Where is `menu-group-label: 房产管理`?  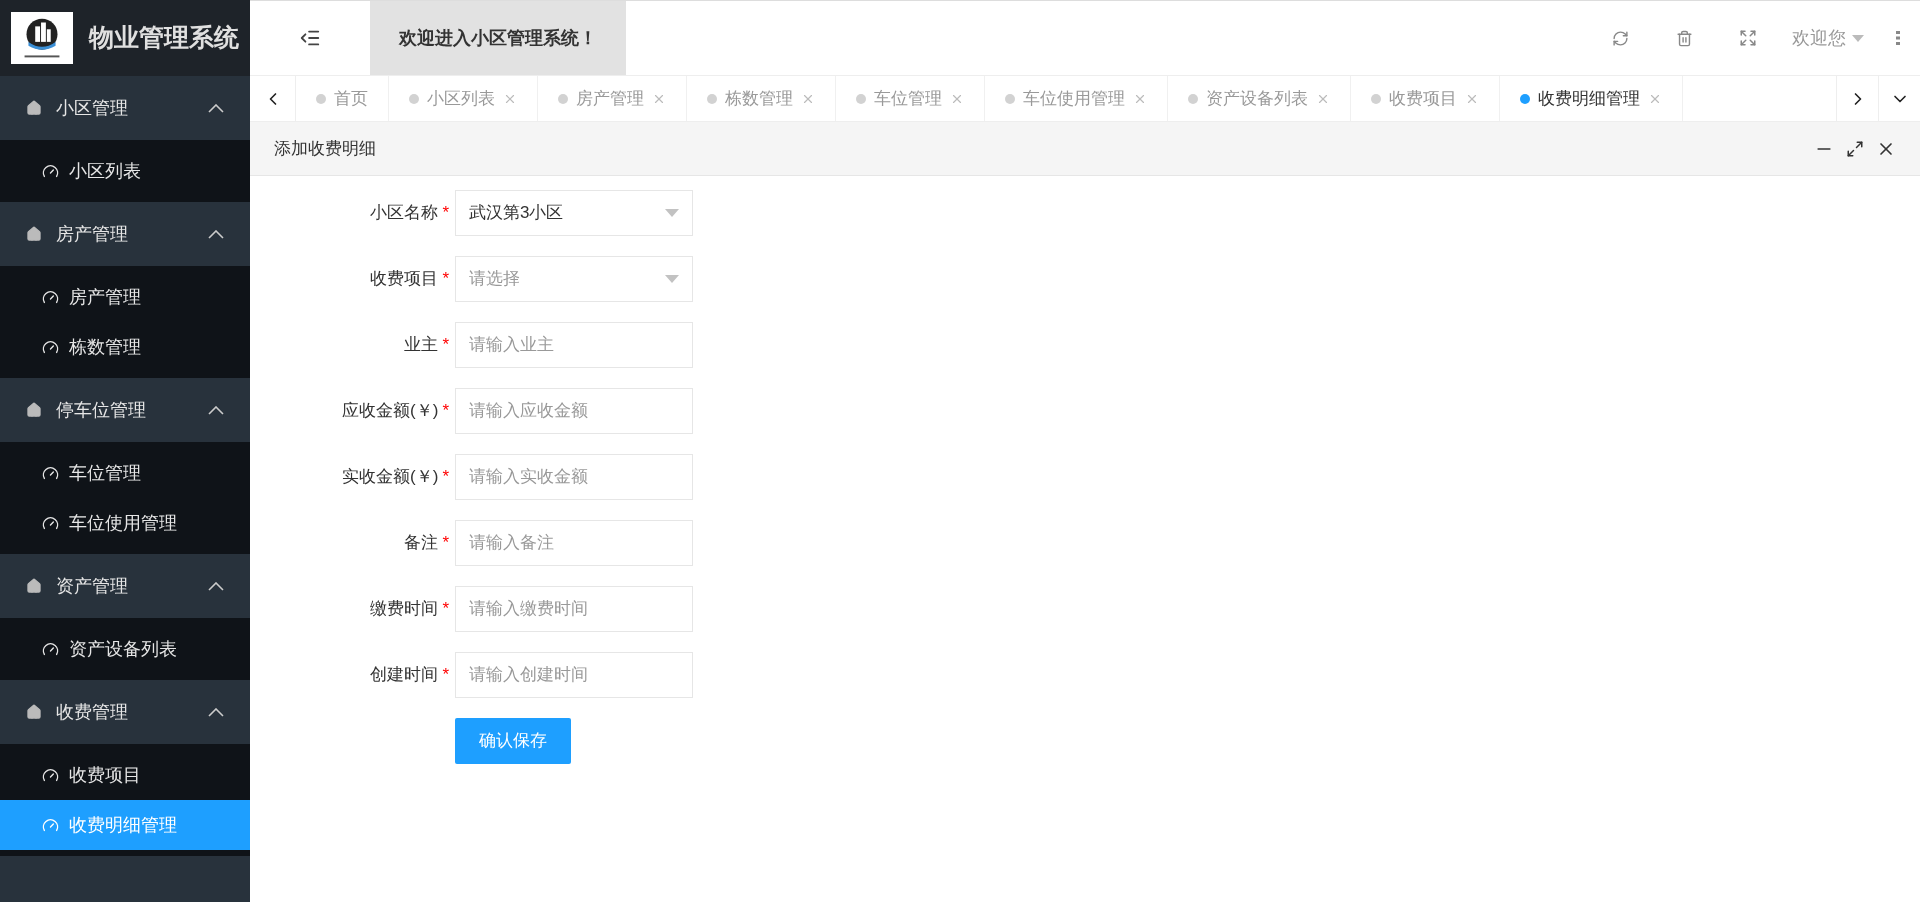 menu-group-label: 房产管理 is located at coordinates (92, 234).